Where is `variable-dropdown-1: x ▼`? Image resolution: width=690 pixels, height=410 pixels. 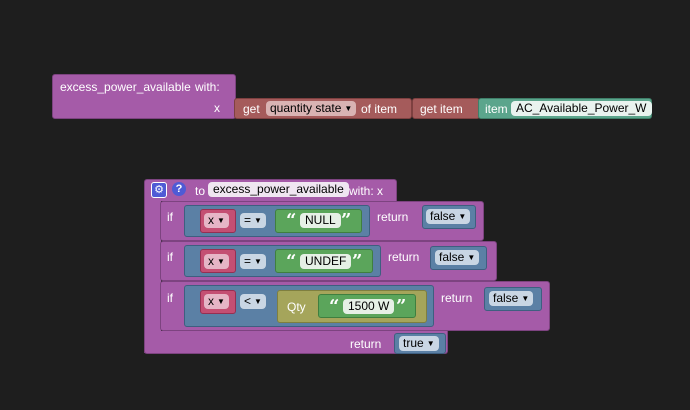
variable-dropdown-1: x ▼ is located at coordinates (216, 220).